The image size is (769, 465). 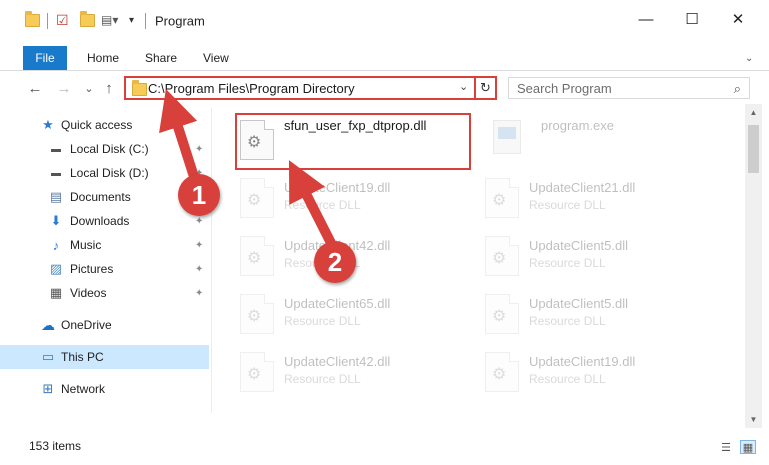 What do you see at coordinates (335, 262) in the screenshot?
I see `step-2-badge: 2` at bounding box center [335, 262].